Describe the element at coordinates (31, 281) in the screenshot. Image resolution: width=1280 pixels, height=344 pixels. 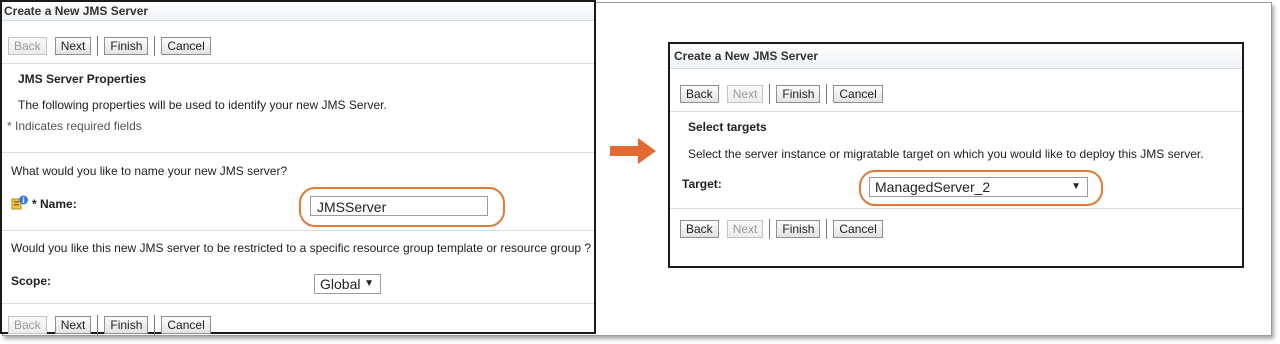
I see `scope-label: Scope:` at that location.